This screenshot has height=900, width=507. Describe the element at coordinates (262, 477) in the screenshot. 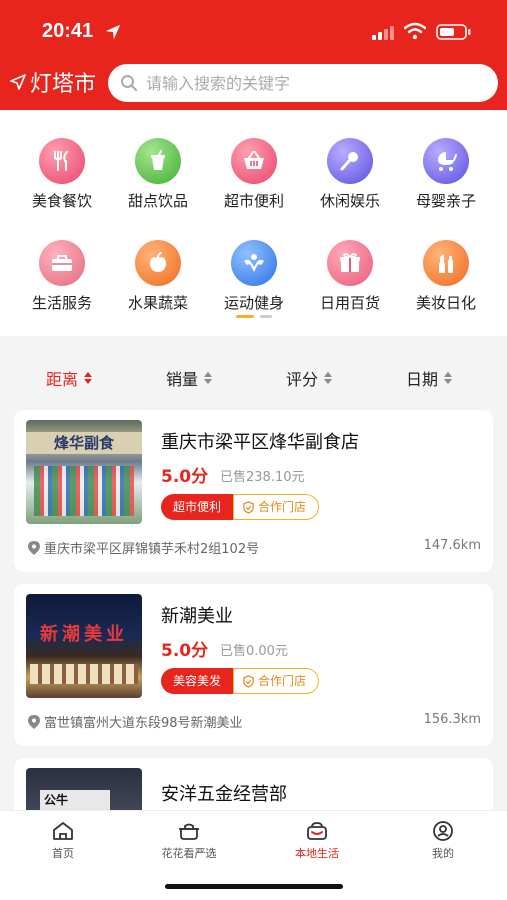

I see `store-sold: 已售238.10元` at that location.